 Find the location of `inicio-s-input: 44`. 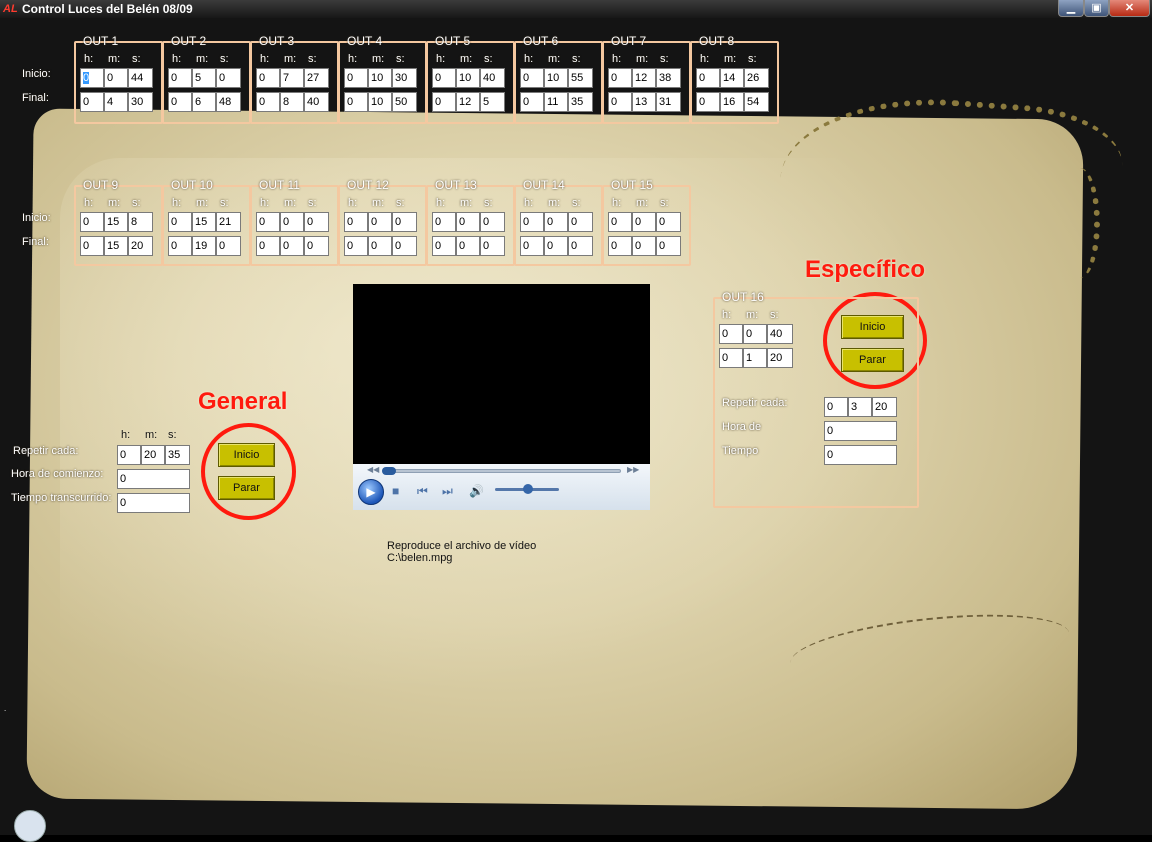

inicio-s-input: 44 is located at coordinates (140, 78).